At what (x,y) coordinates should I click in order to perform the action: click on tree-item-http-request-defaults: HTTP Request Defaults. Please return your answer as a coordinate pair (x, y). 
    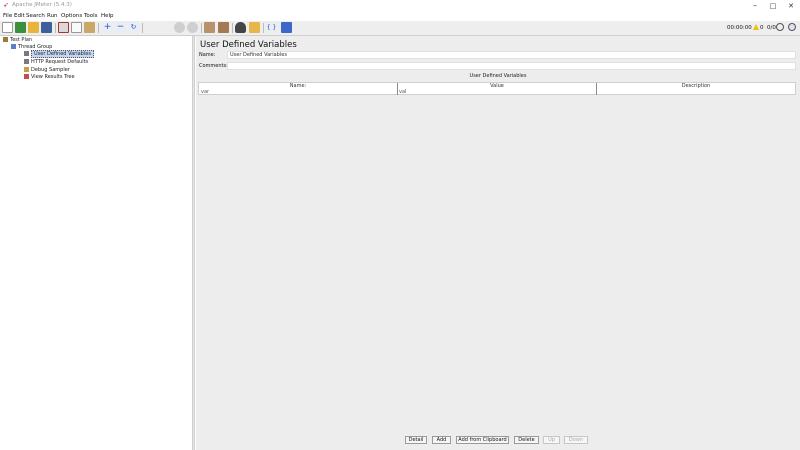
    Looking at the image, I should click on (56, 62).